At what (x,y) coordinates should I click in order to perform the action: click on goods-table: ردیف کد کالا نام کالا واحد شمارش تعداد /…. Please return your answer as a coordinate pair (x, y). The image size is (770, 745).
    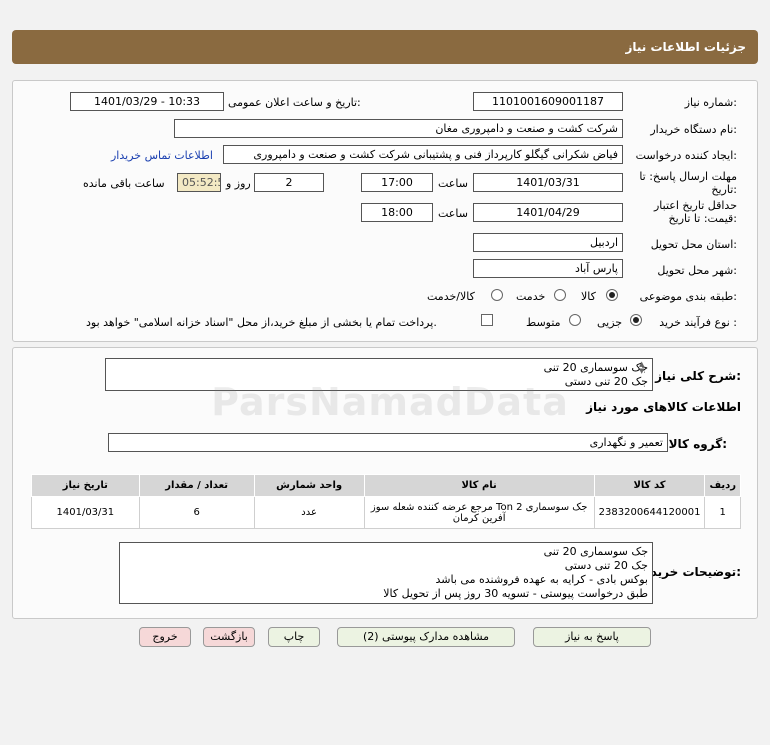
    Looking at the image, I should click on (386, 501).